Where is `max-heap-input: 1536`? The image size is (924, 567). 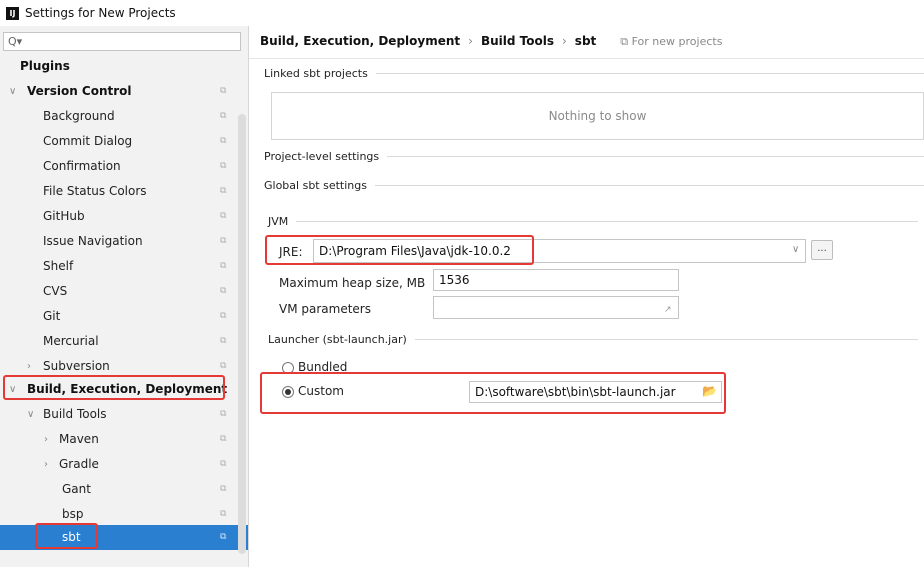
max-heap-input: 1536 is located at coordinates (556, 280).